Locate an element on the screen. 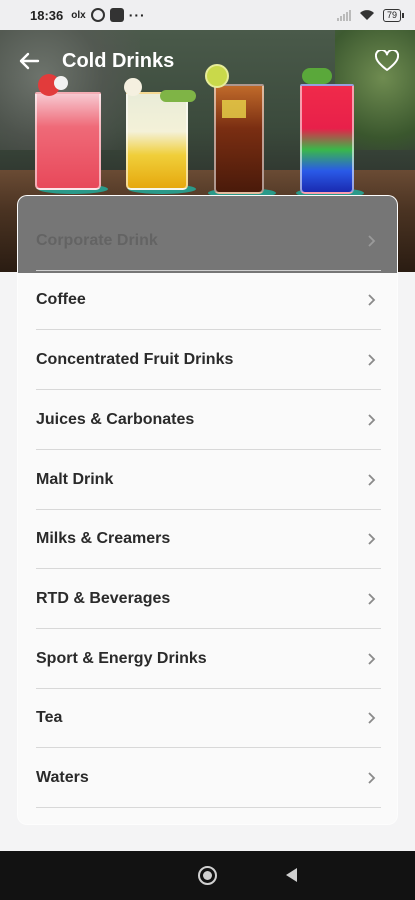 Image resolution: width=415 pixels, height=900 pixels. list-item-juices-carbonates: Juices & Carbonates is located at coordinates (208, 420).